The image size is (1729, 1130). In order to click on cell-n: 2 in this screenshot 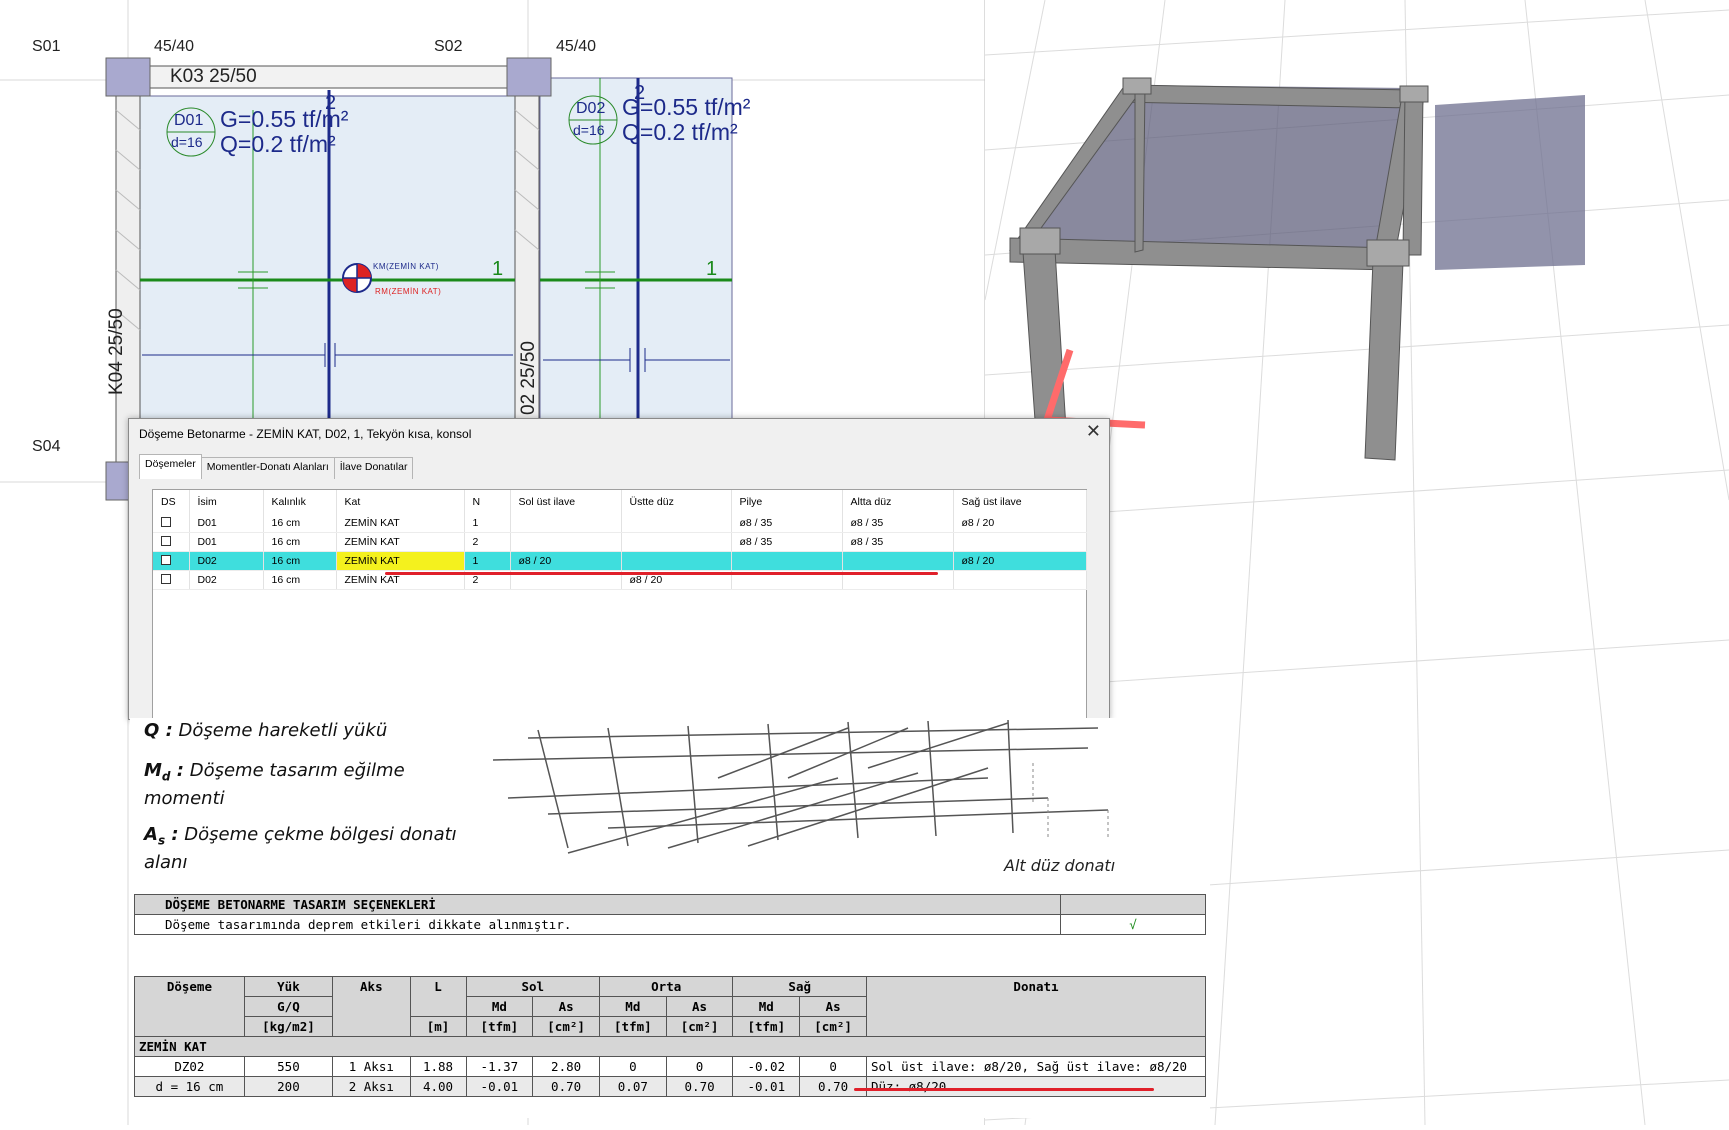, I will do `click(487, 542)`.